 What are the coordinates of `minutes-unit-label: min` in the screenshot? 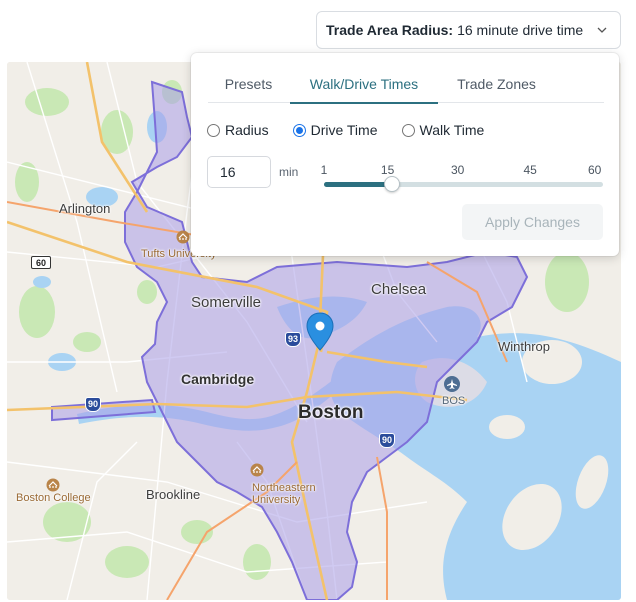 It's located at (289, 172).